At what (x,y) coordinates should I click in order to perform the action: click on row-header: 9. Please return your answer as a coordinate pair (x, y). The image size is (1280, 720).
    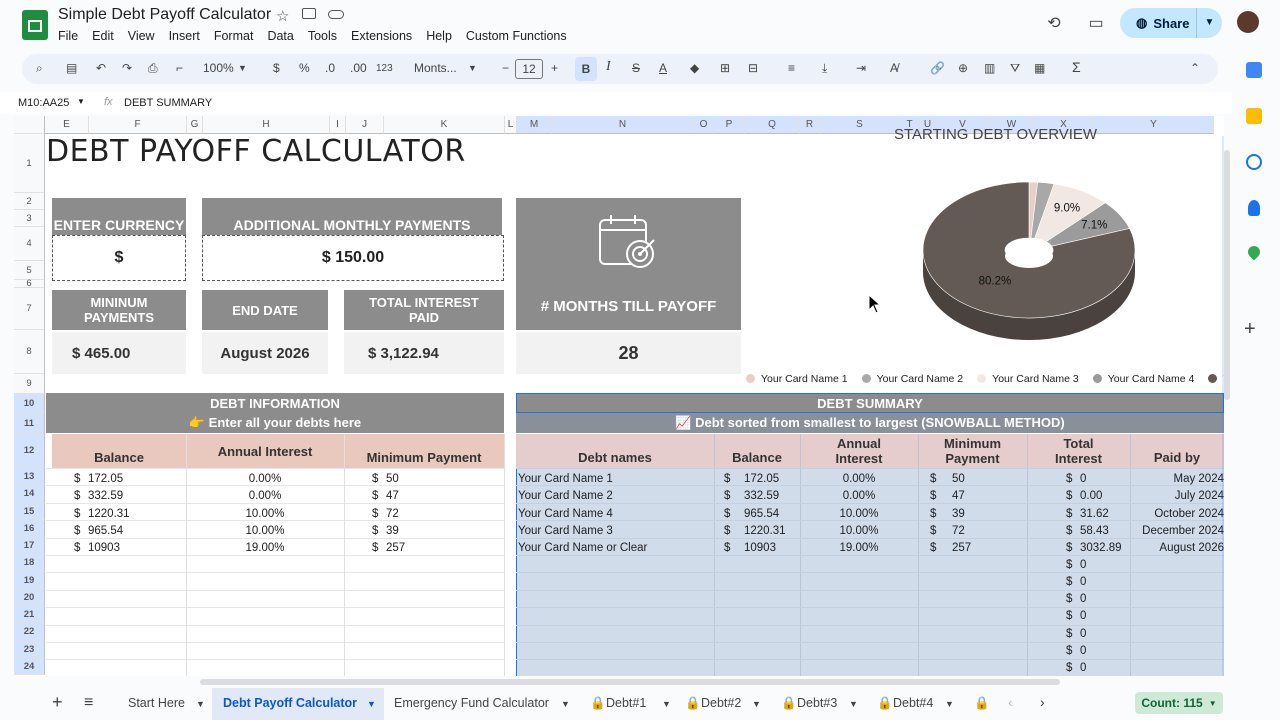
    Looking at the image, I should click on (29, 384).